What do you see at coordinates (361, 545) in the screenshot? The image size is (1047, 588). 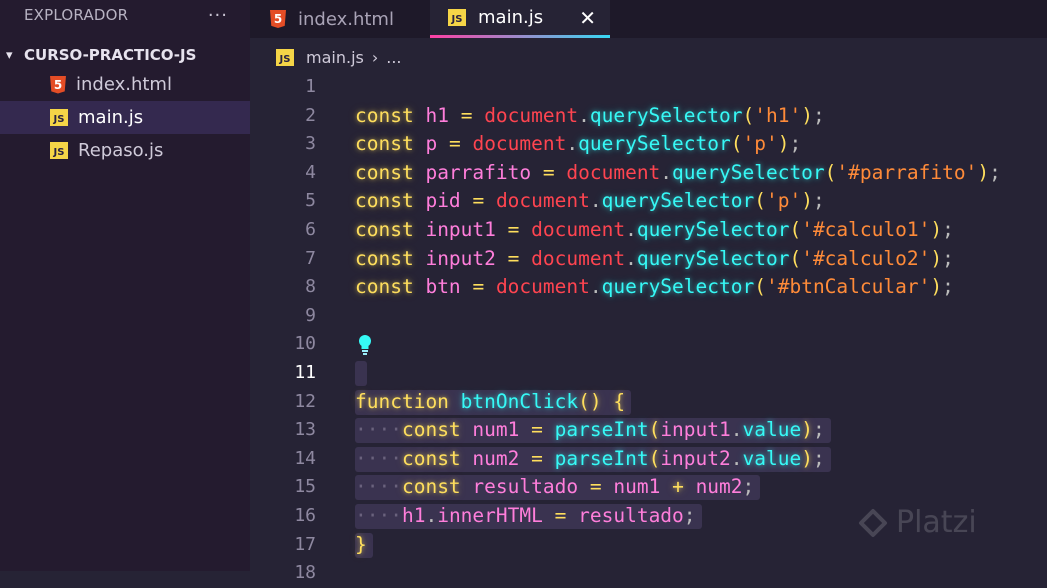 I see `code-text: }` at bounding box center [361, 545].